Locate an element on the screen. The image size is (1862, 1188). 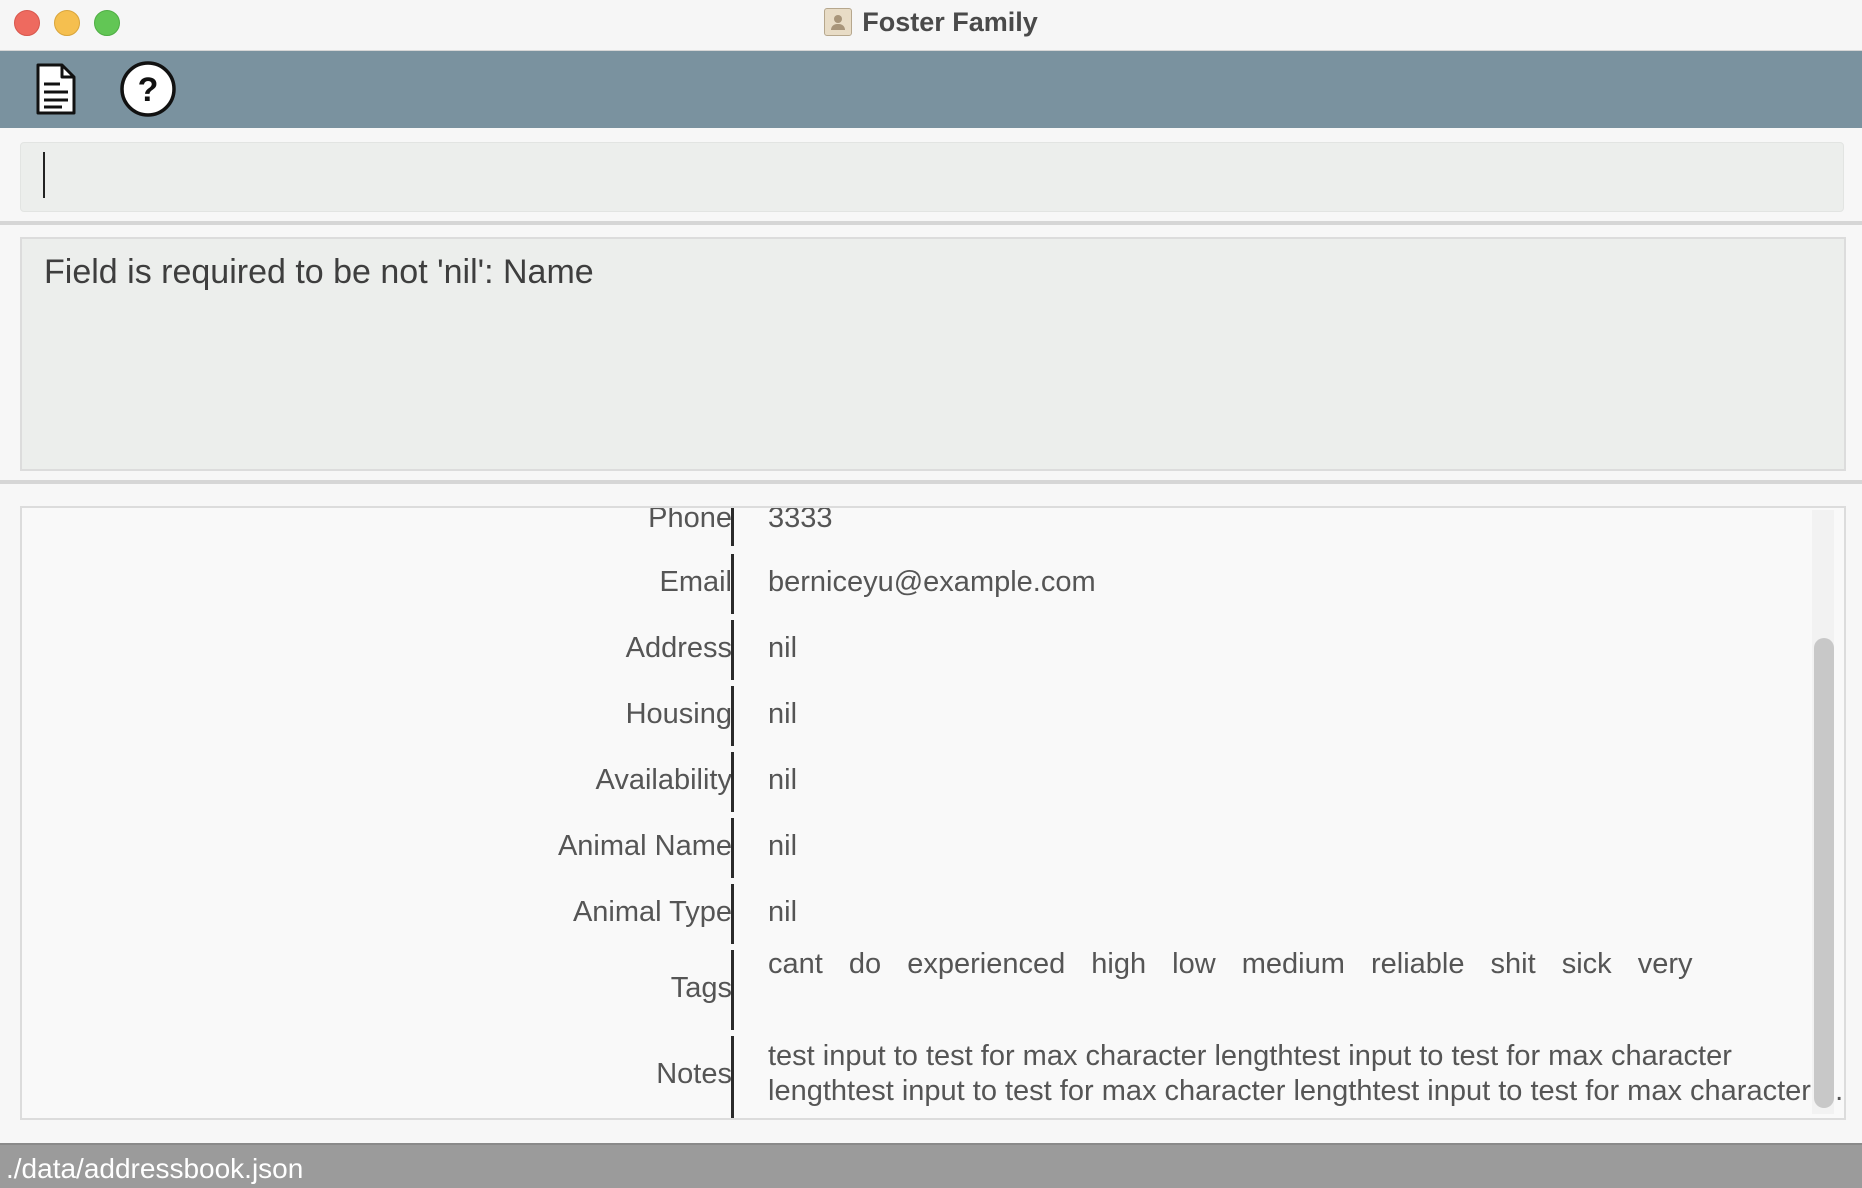
housing-value: nil is located at coordinates (783, 714).